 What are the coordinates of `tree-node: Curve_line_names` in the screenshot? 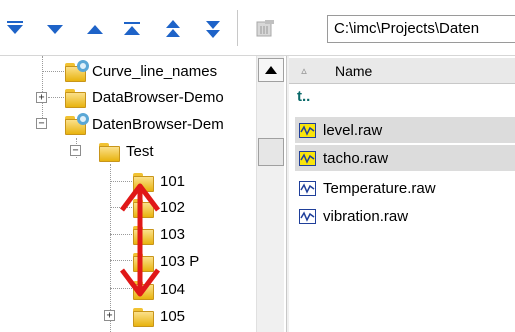 It's located at (140, 71).